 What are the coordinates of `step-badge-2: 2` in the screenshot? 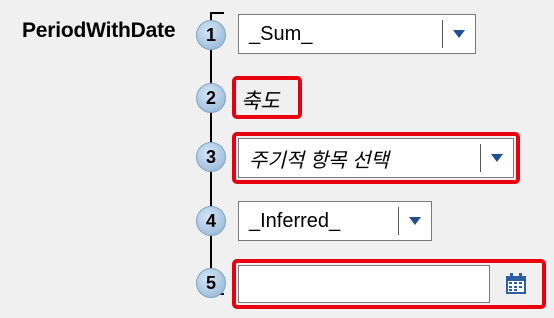 It's located at (211, 98).